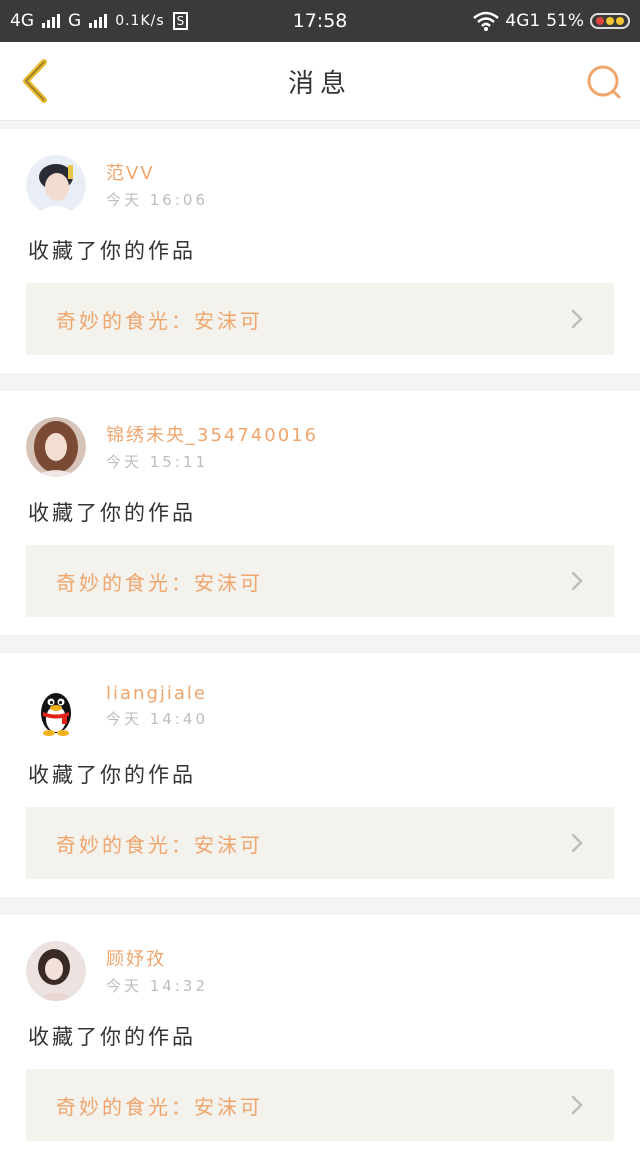 The height and width of the screenshot is (1159, 640). Describe the element at coordinates (212, 434) in the screenshot. I see `user-name: 锦绣未央_354740016` at that location.